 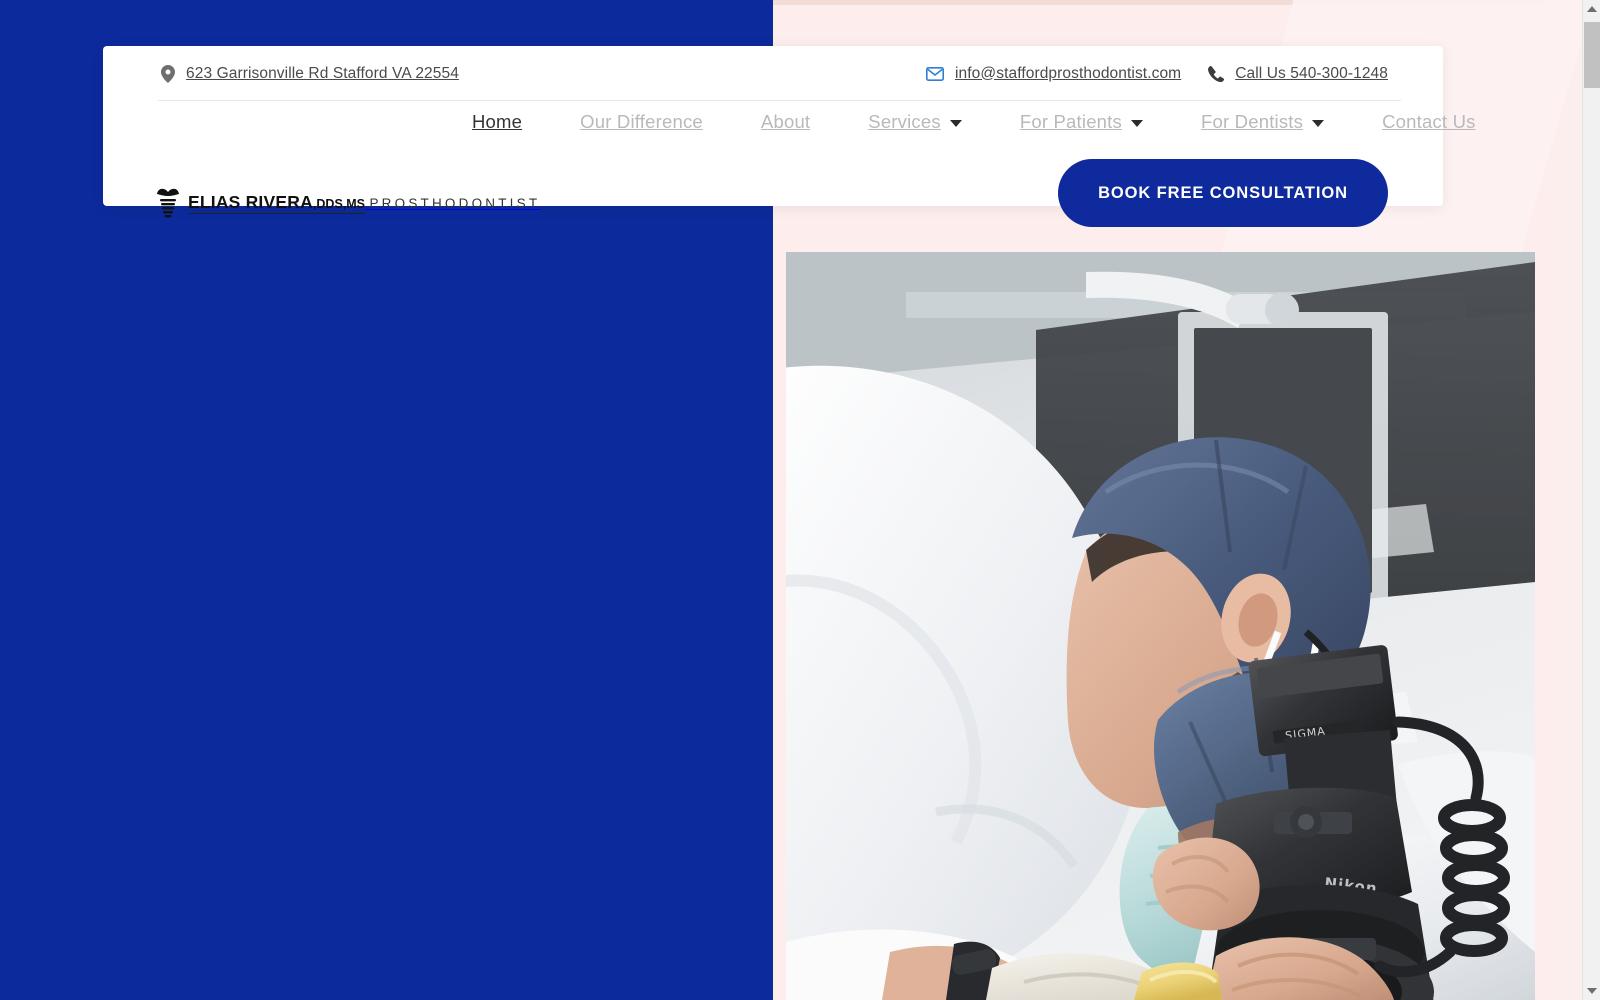 I want to click on logo-text-block: ELIAS RIVERA,DDS,MS PROSTHODONTIST, so click(x=364, y=204).